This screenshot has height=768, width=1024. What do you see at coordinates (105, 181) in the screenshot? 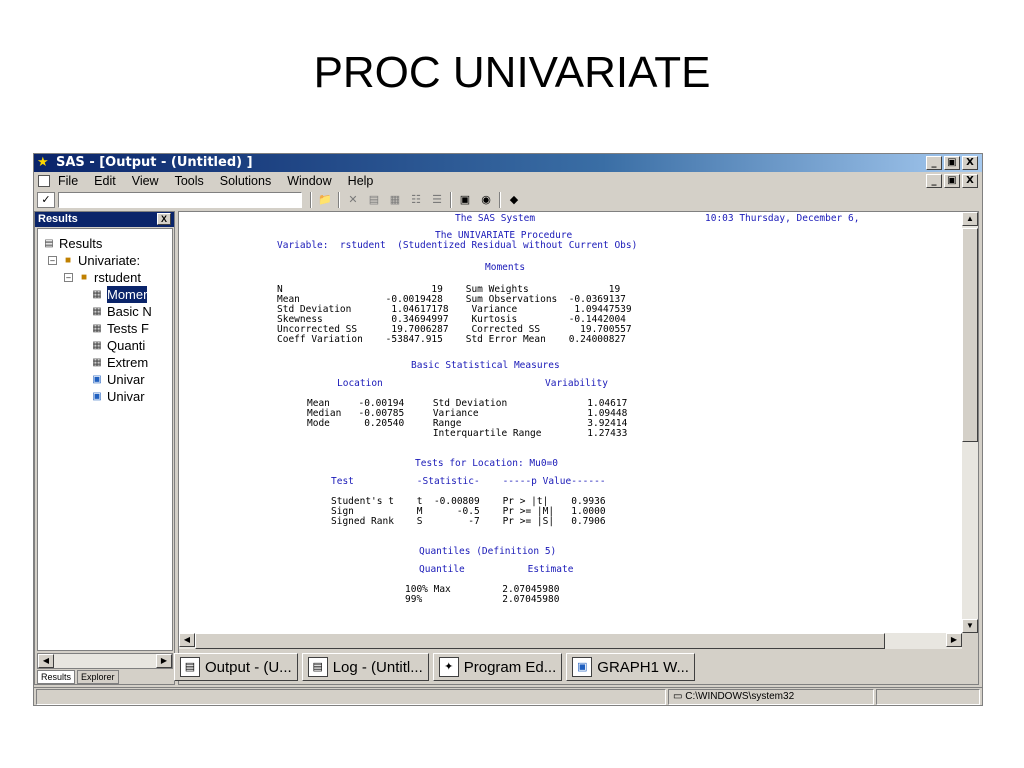
I see `menu-edit: Edit` at bounding box center [105, 181].